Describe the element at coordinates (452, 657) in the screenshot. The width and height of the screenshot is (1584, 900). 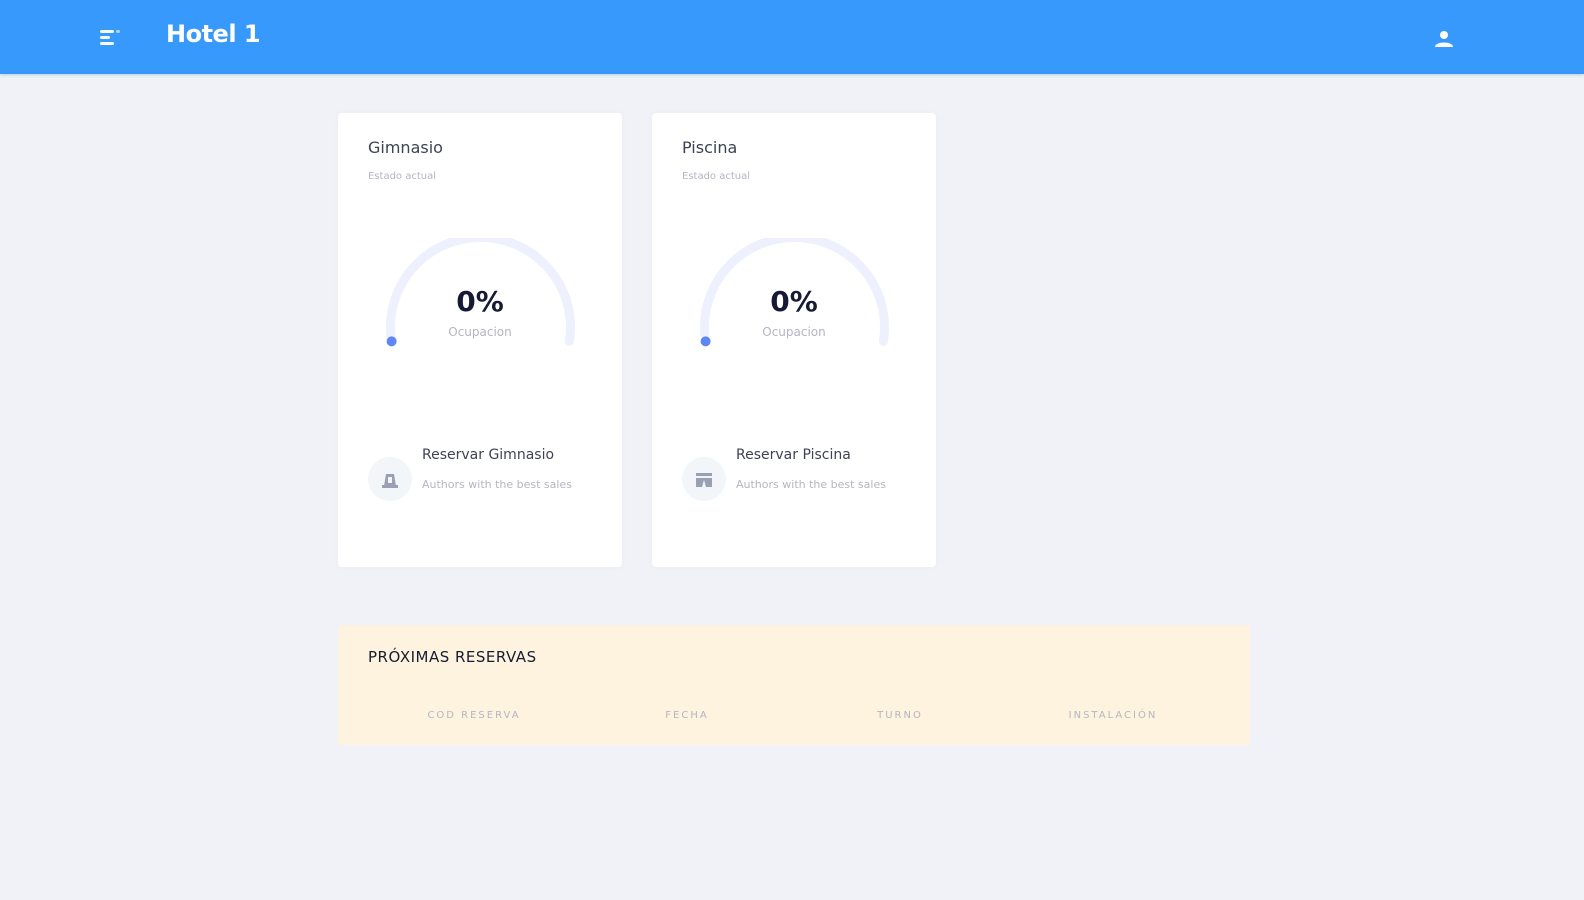
I see `section-title: PRÓXIMAS RESERVAS` at that location.